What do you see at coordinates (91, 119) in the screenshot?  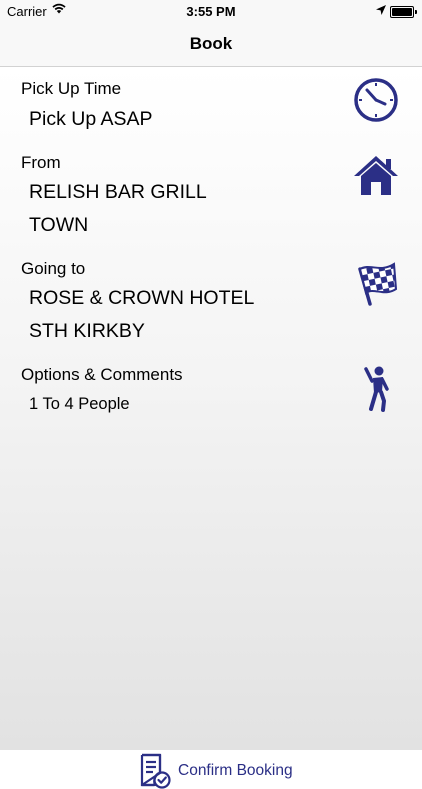 I see `pickup-time-value: Pick Up ASAP` at bounding box center [91, 119].